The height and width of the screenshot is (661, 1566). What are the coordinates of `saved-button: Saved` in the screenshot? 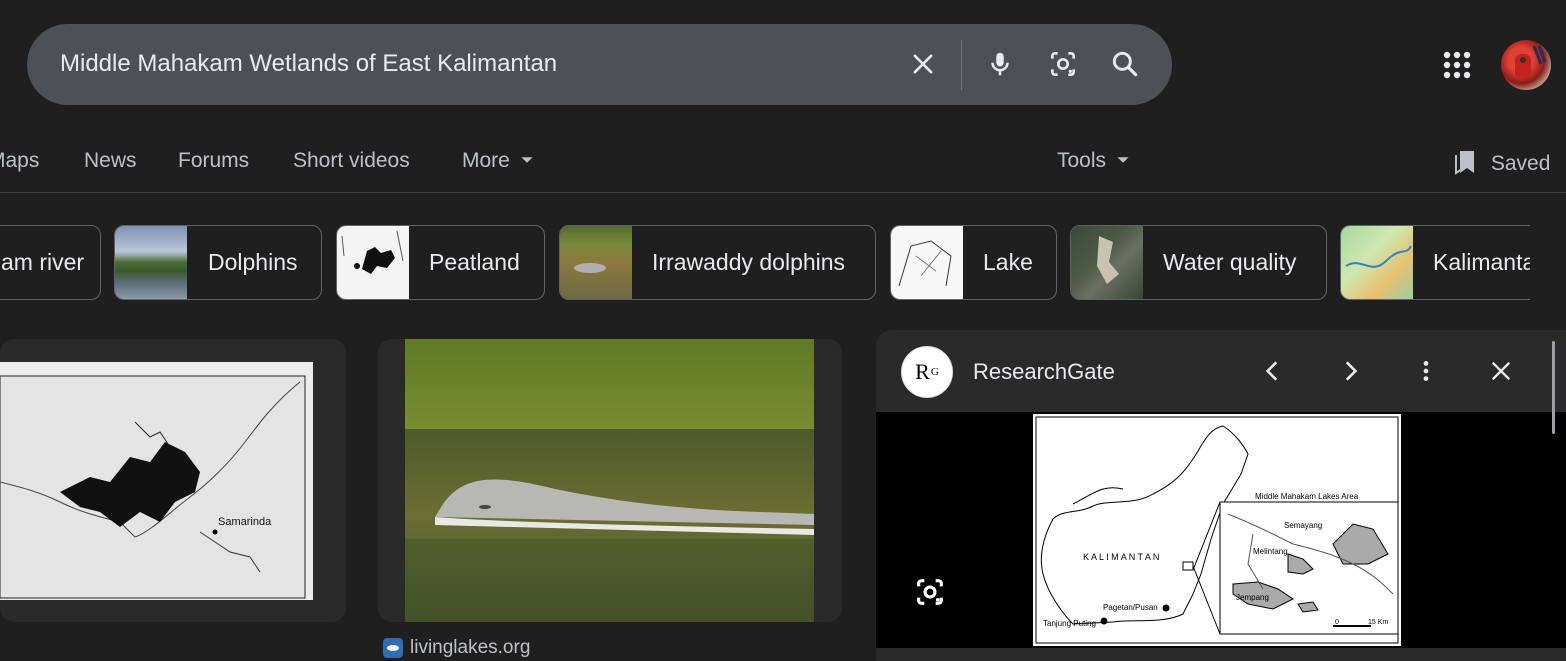 It's located at (1501, 162).